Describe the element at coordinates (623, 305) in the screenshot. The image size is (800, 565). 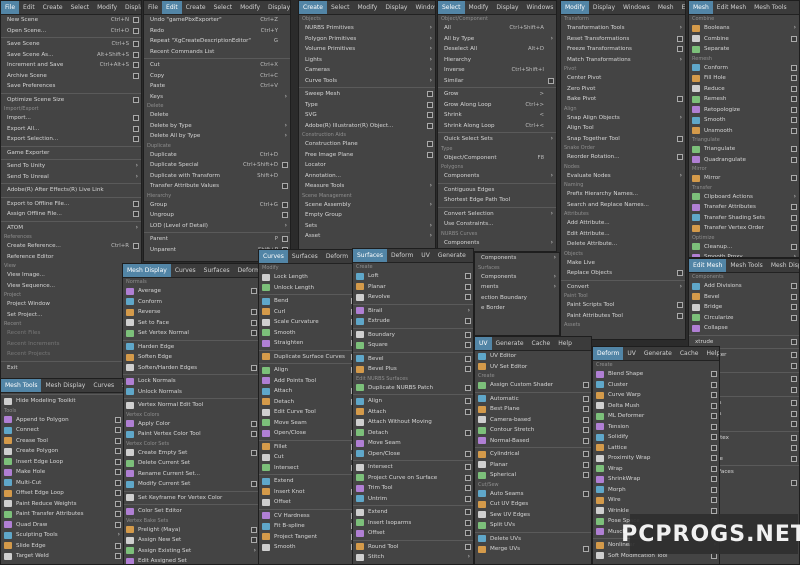
I see `menu-item-paint-scripts-tool: Paint Scripts Tool` at that location.